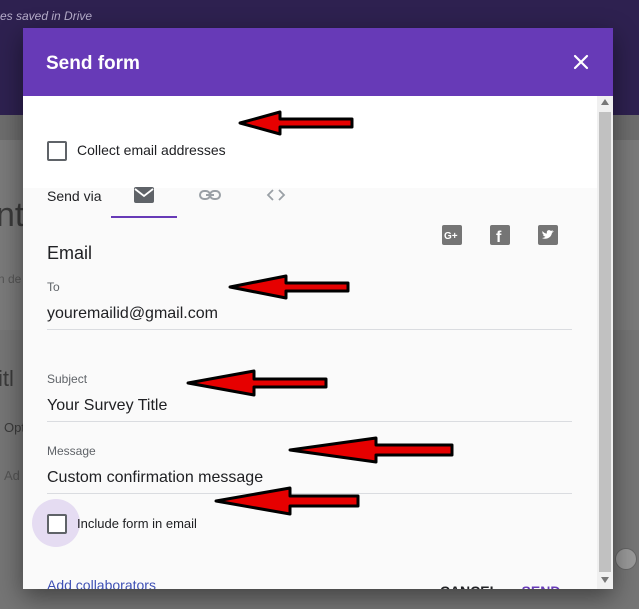 This screenshot has width=639, height=609. I want to click on scroll-thumb, so click(605, 342).